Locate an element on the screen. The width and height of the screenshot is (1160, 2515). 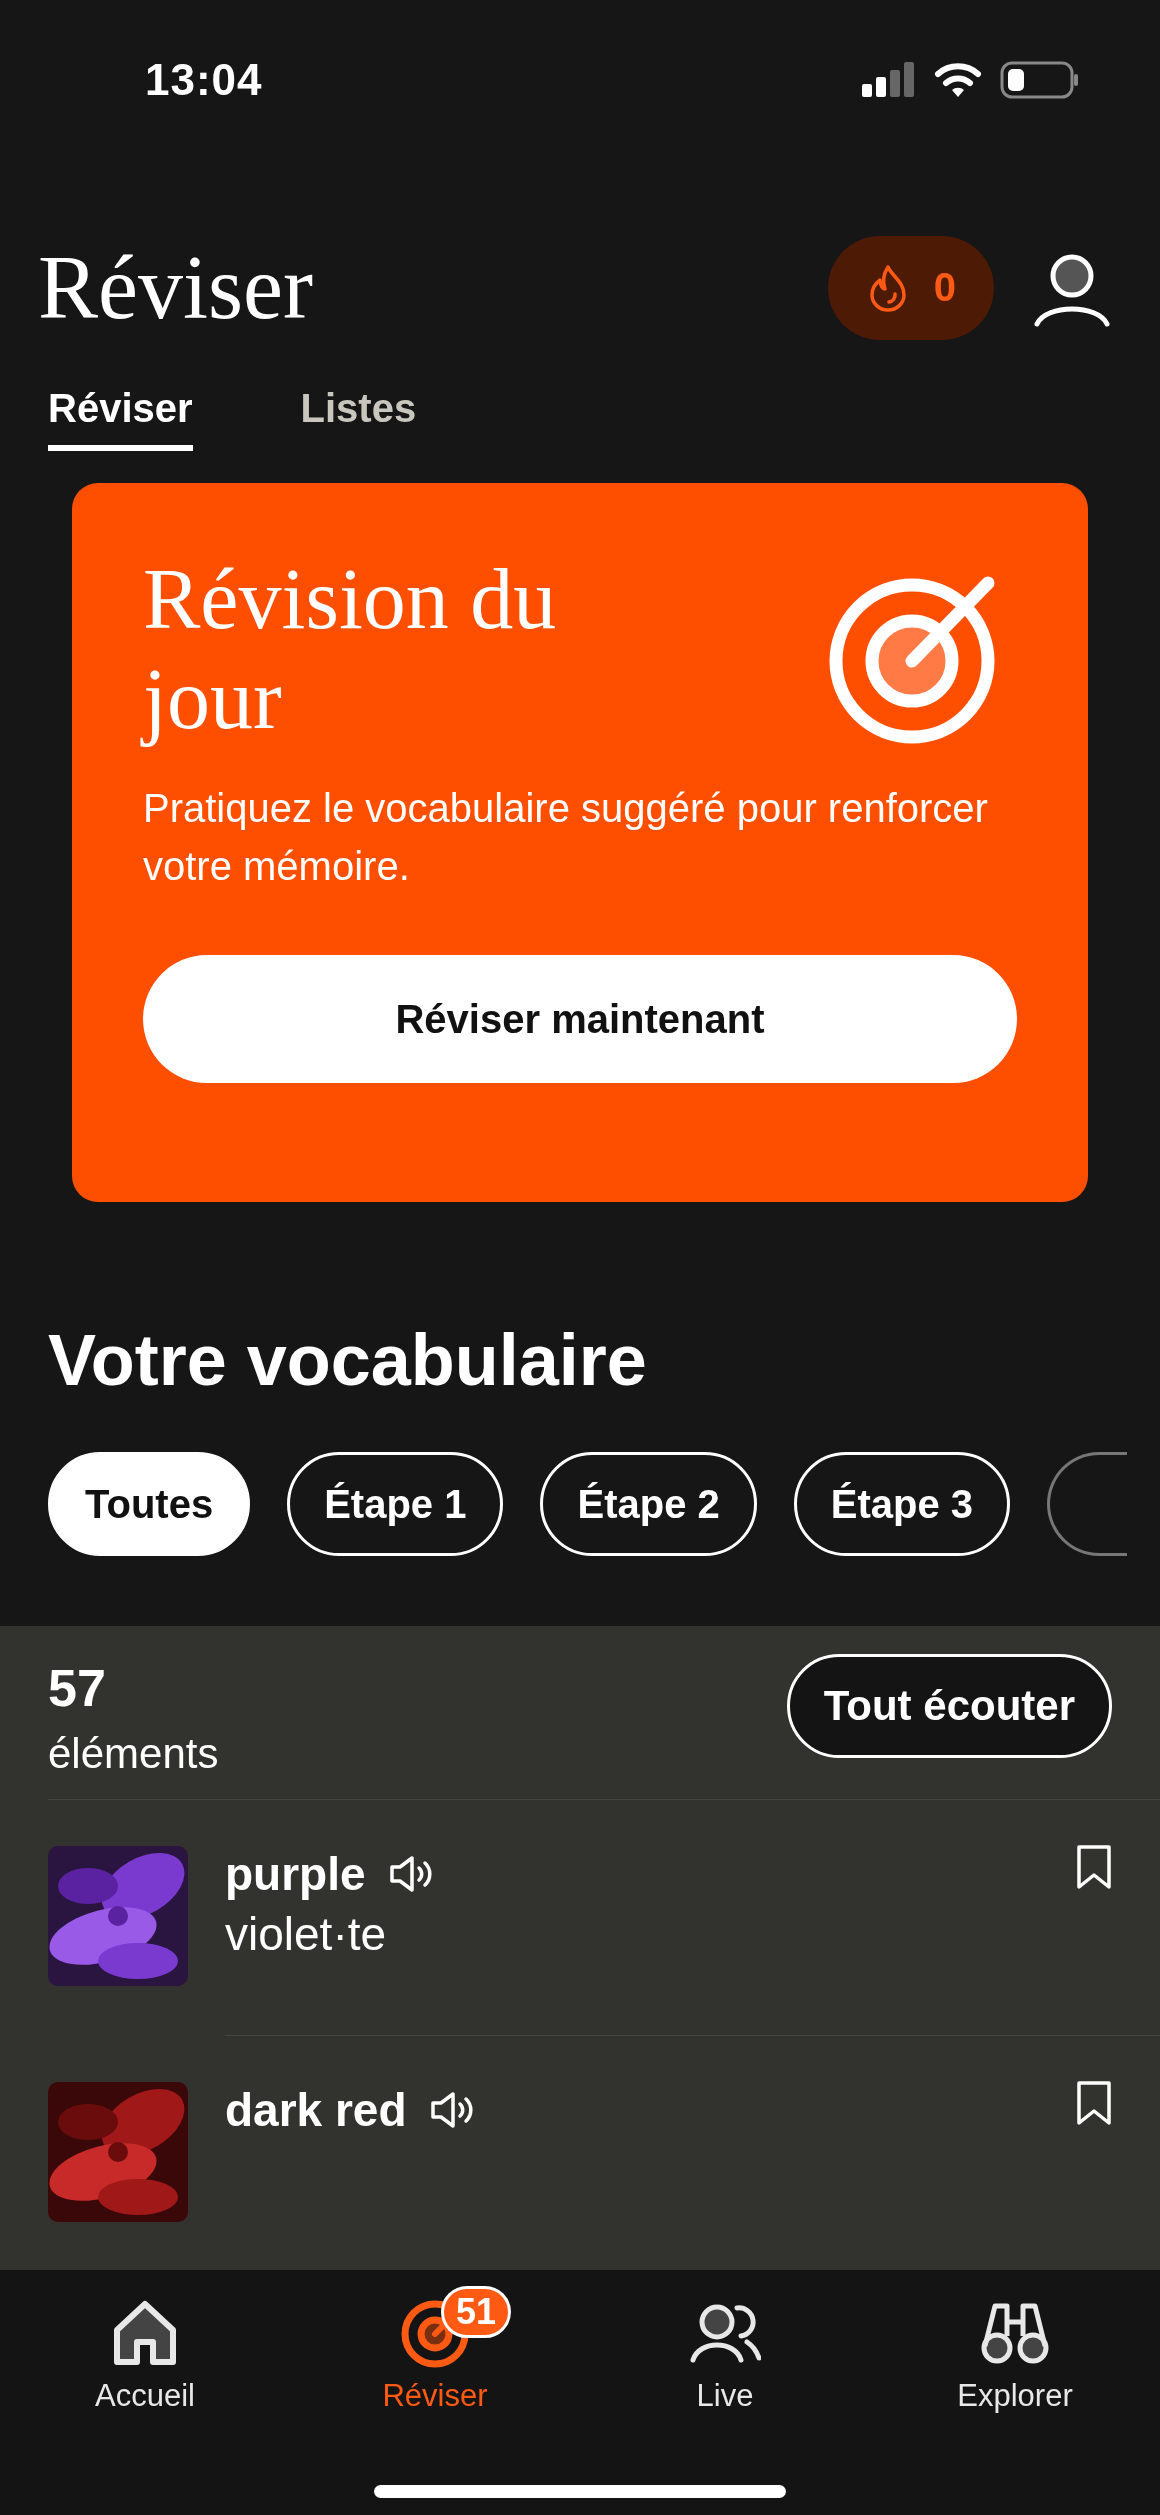
nav-tab-label: Réviser is located at coordinates (435, 2396).